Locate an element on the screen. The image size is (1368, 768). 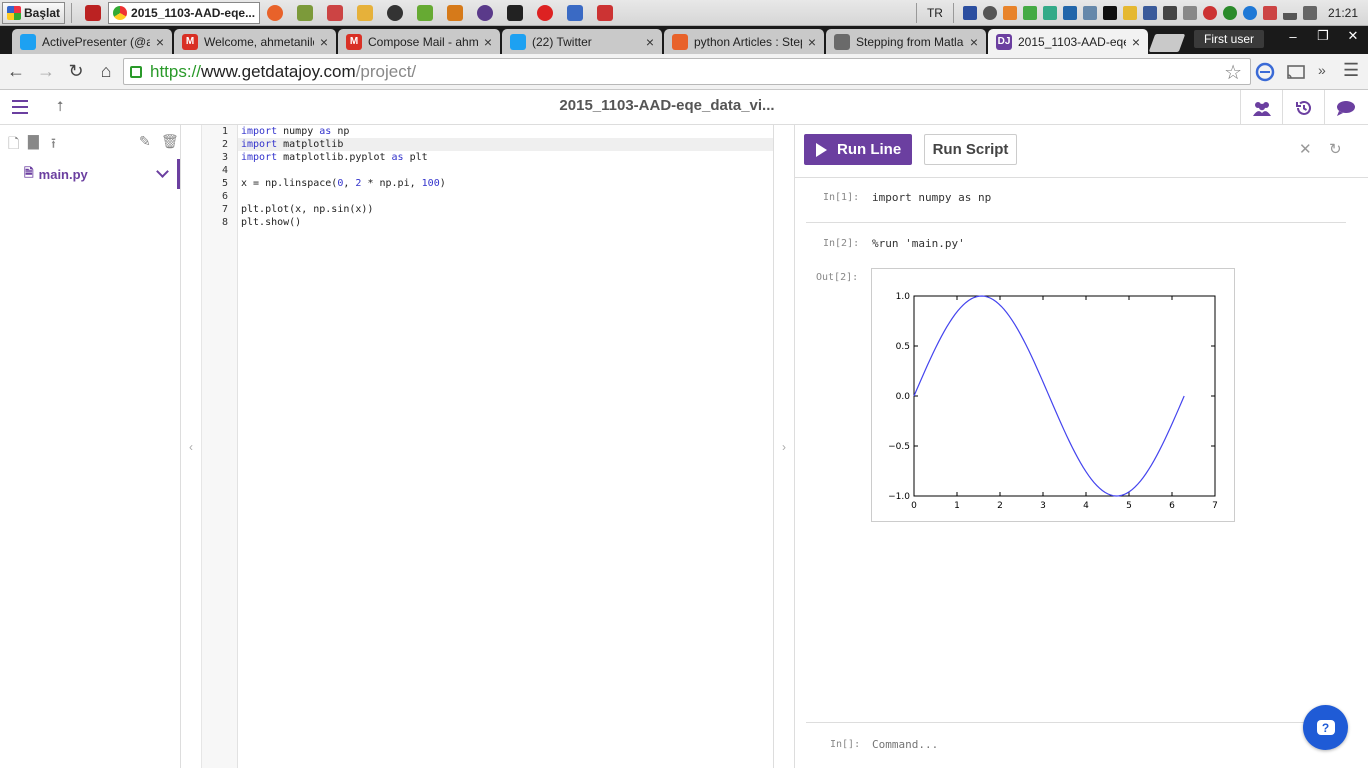
upload-icon: ⭱ is located at coordinates (53, 145).